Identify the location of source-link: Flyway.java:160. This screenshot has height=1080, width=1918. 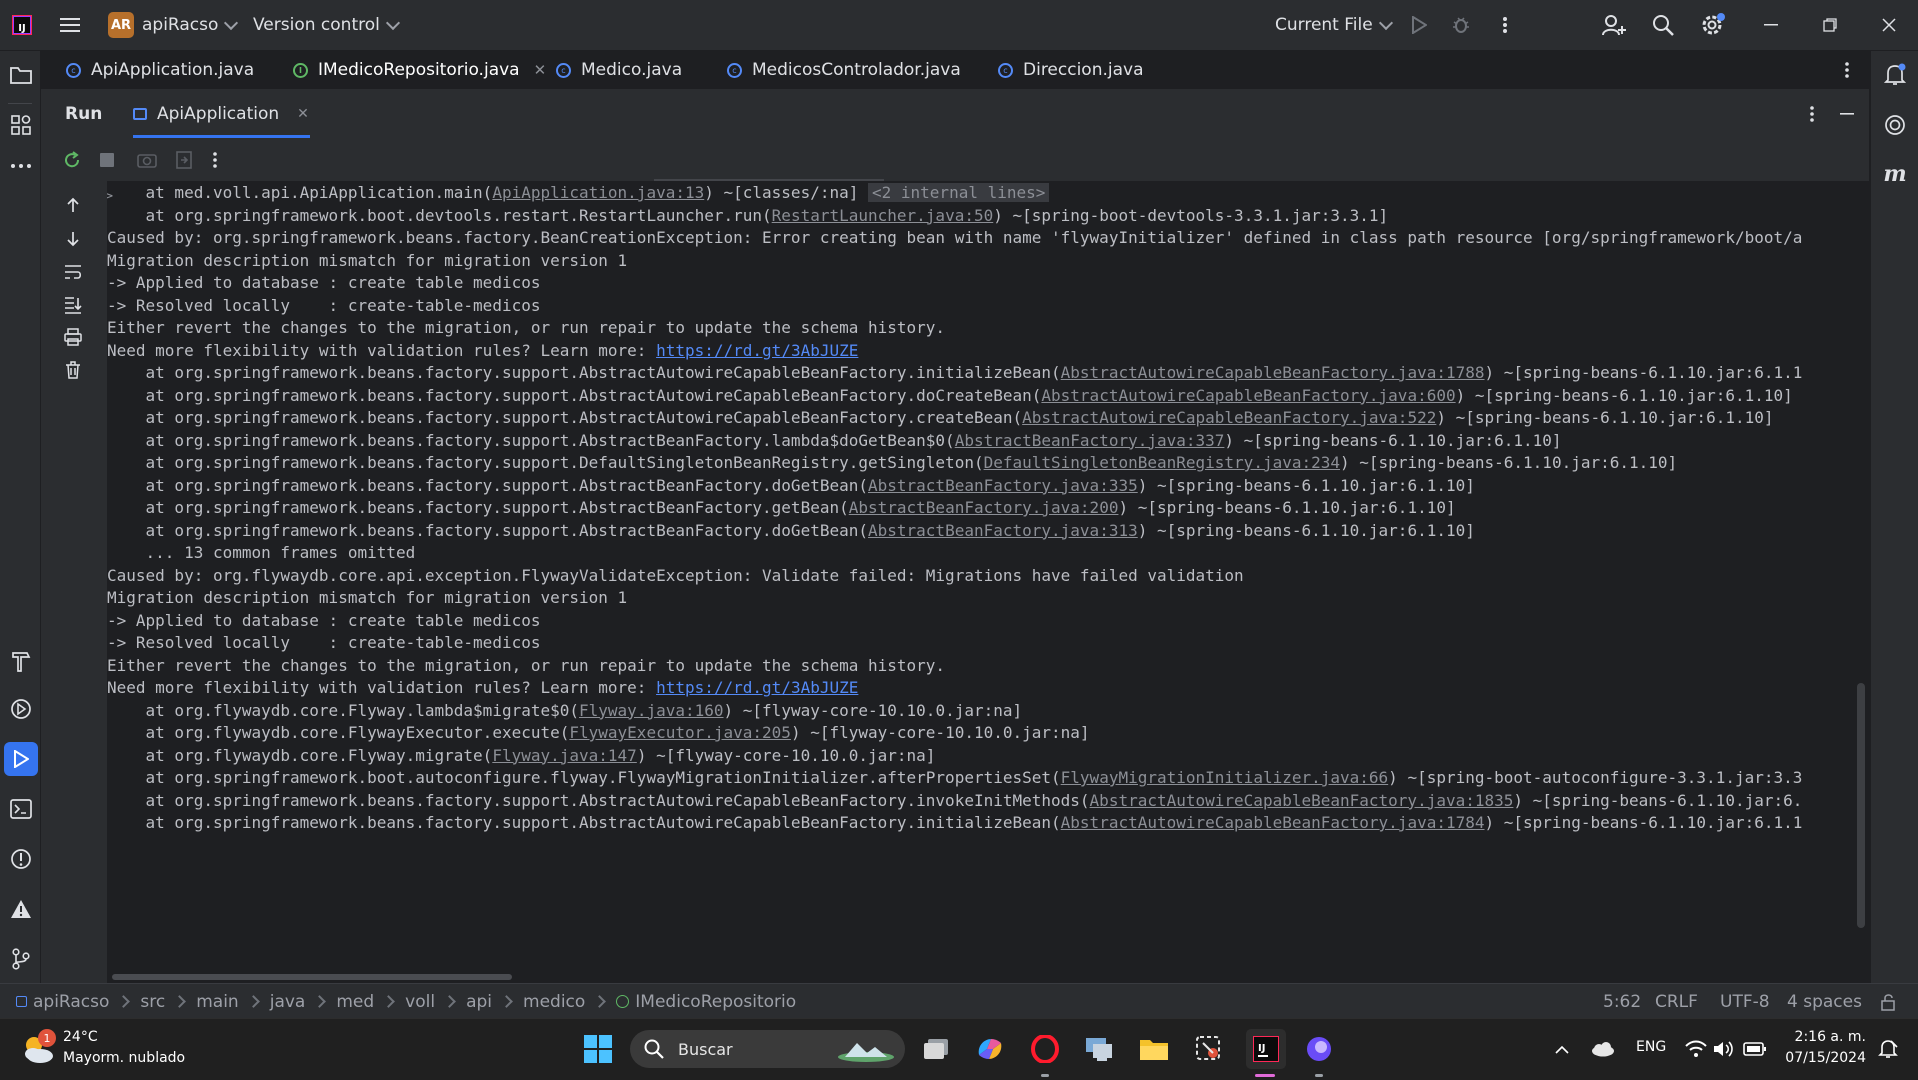
(651, 710).